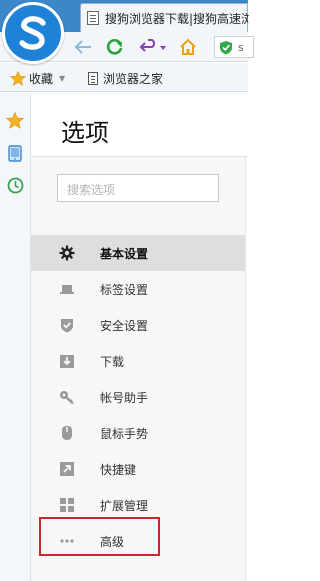  I want to click on shortcut-arrow-icon, so click(67, 469).